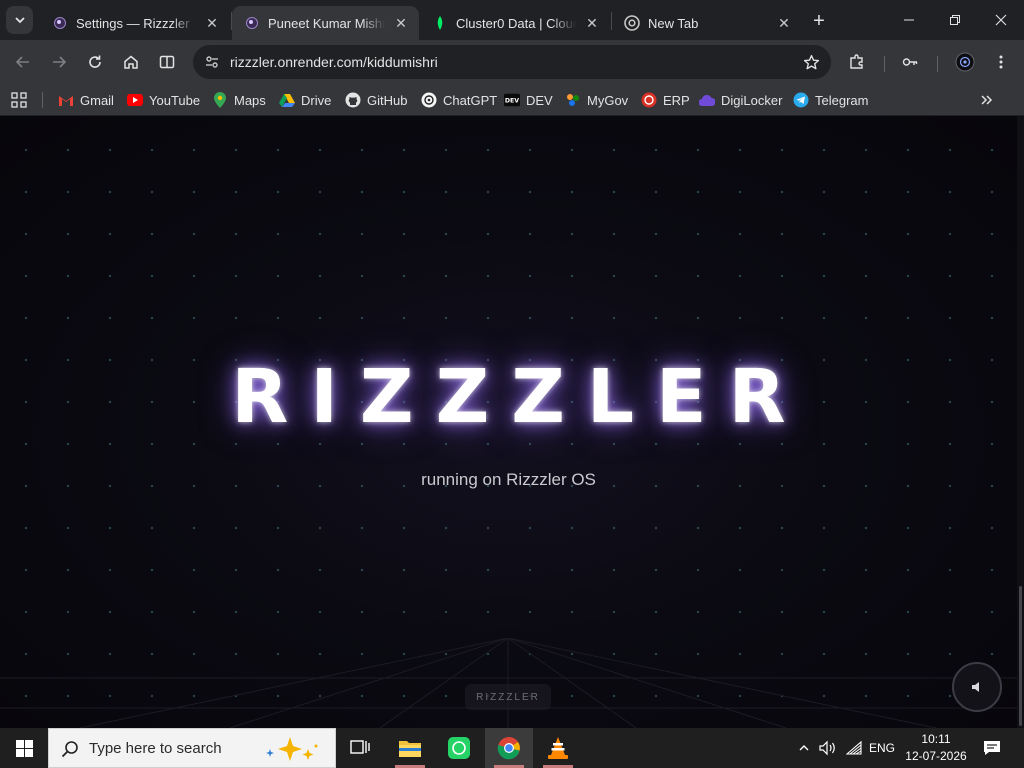 This screenshot has width=1024, height=768. I want to click on show-hidden-icons-button, so click(804, 748).